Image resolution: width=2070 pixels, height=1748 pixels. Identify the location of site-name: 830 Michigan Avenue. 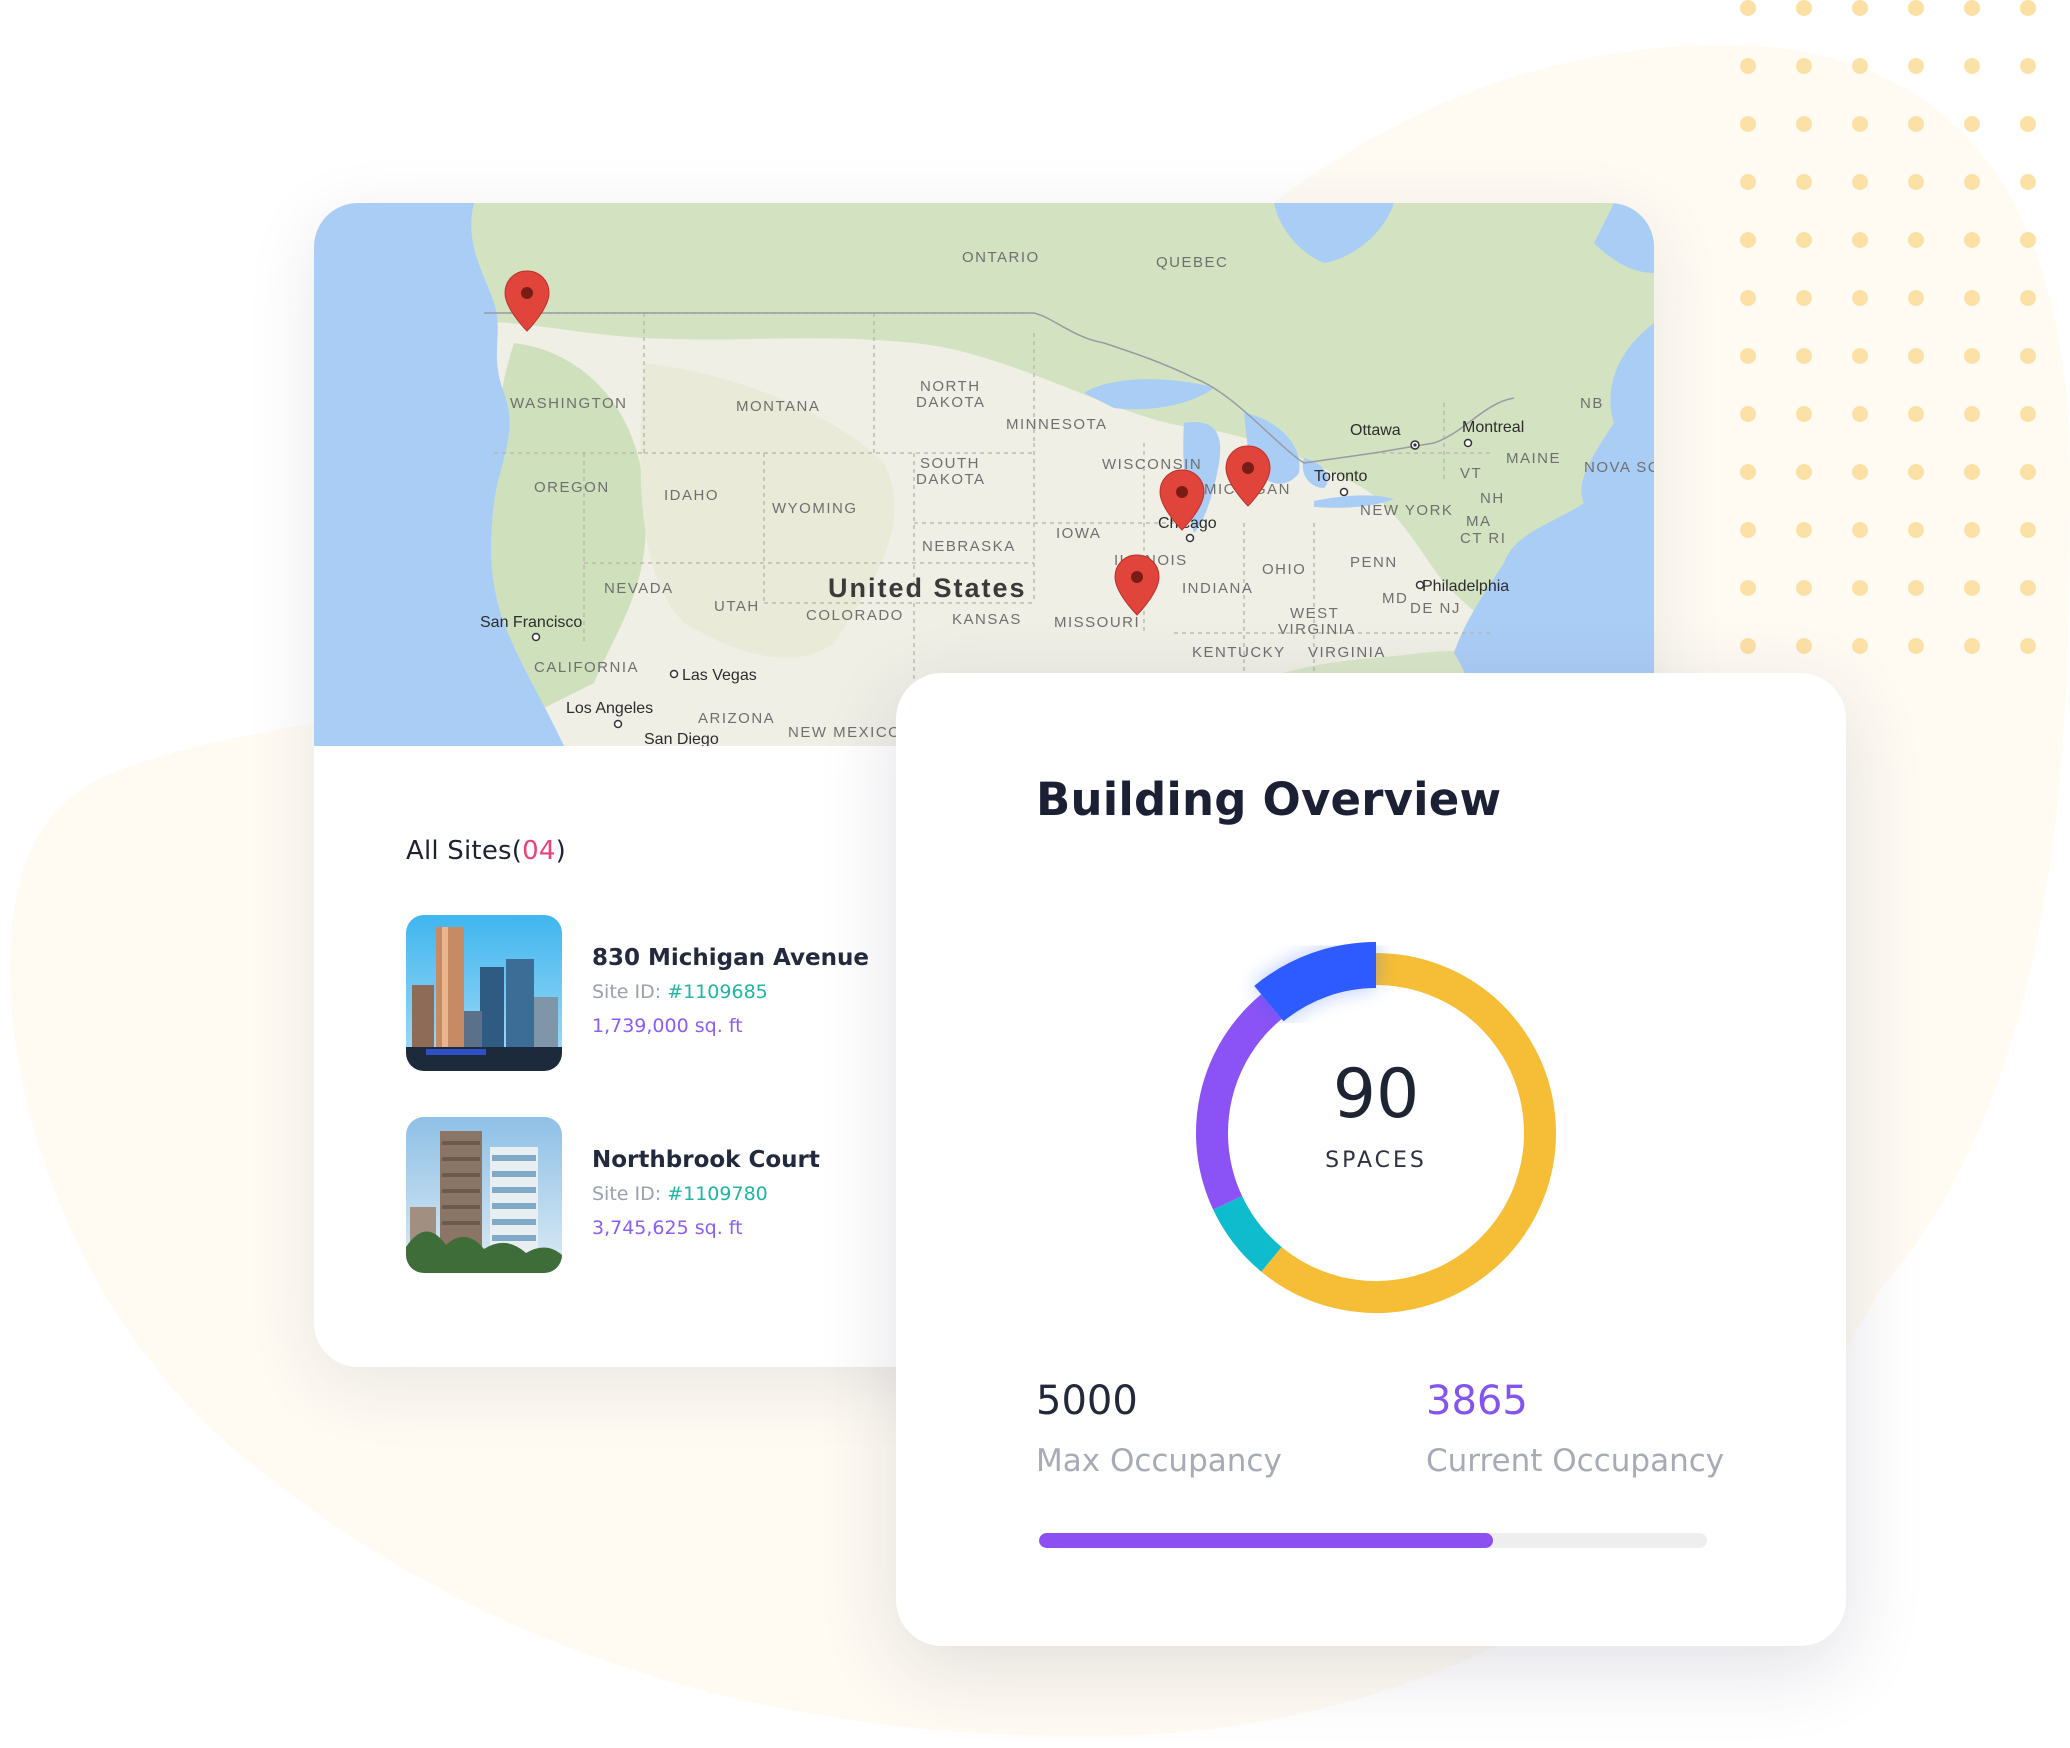
(730, 958).